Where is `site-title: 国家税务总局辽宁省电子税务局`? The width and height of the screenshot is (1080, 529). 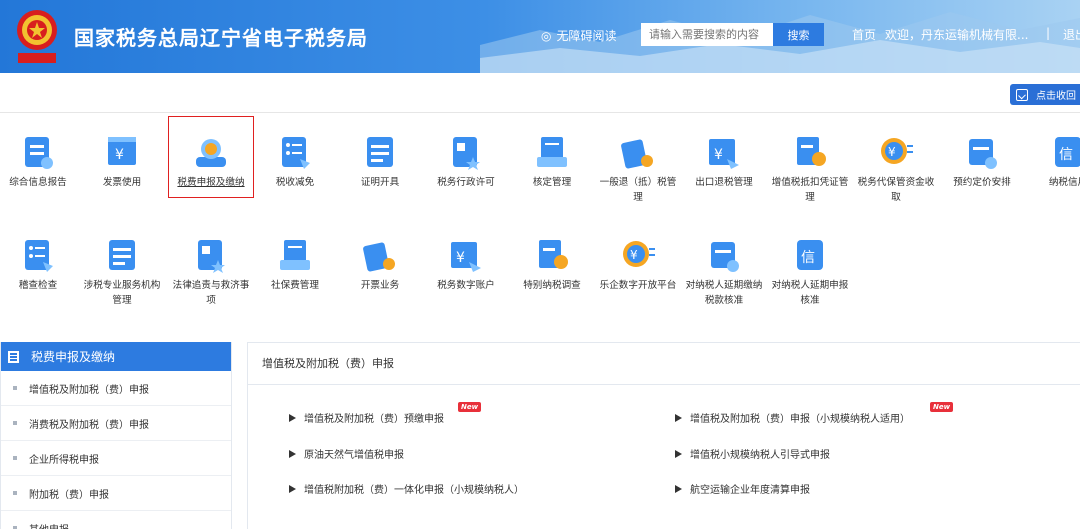 site-title: 国家税务总局辽宁省电子税务局 is located at coordinates (221, 38).